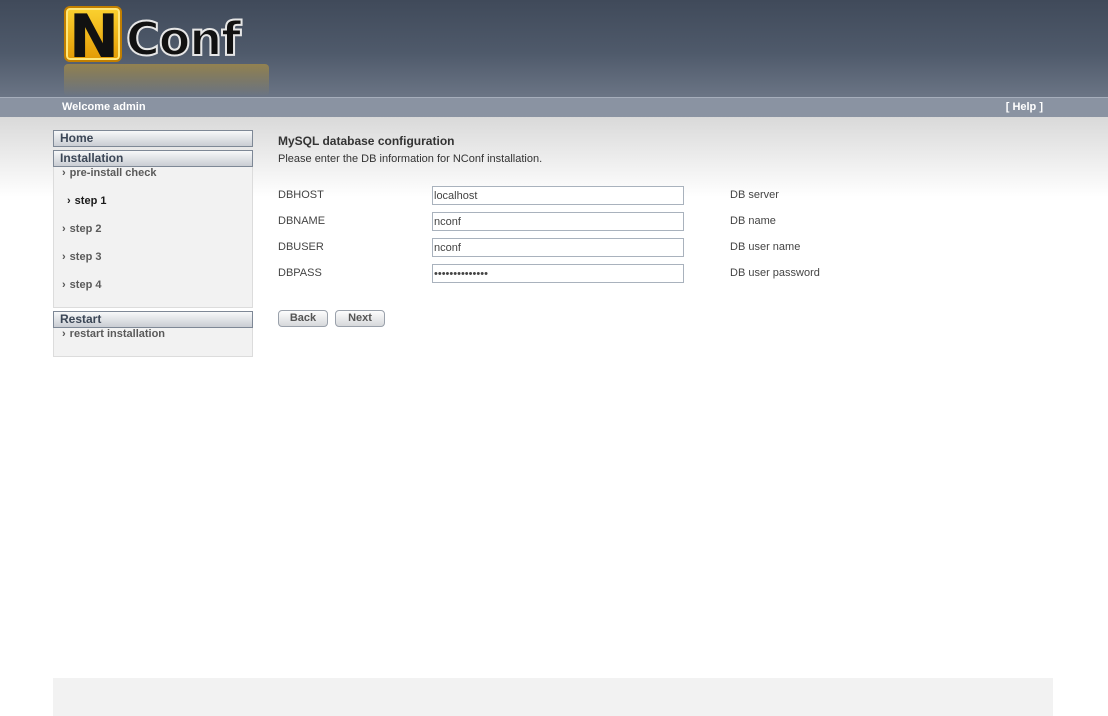 The image size is (1108, 716). Describe the element at coordinates (302, 221) in the screenshot. I see `field-label: DBNAME` at that location.